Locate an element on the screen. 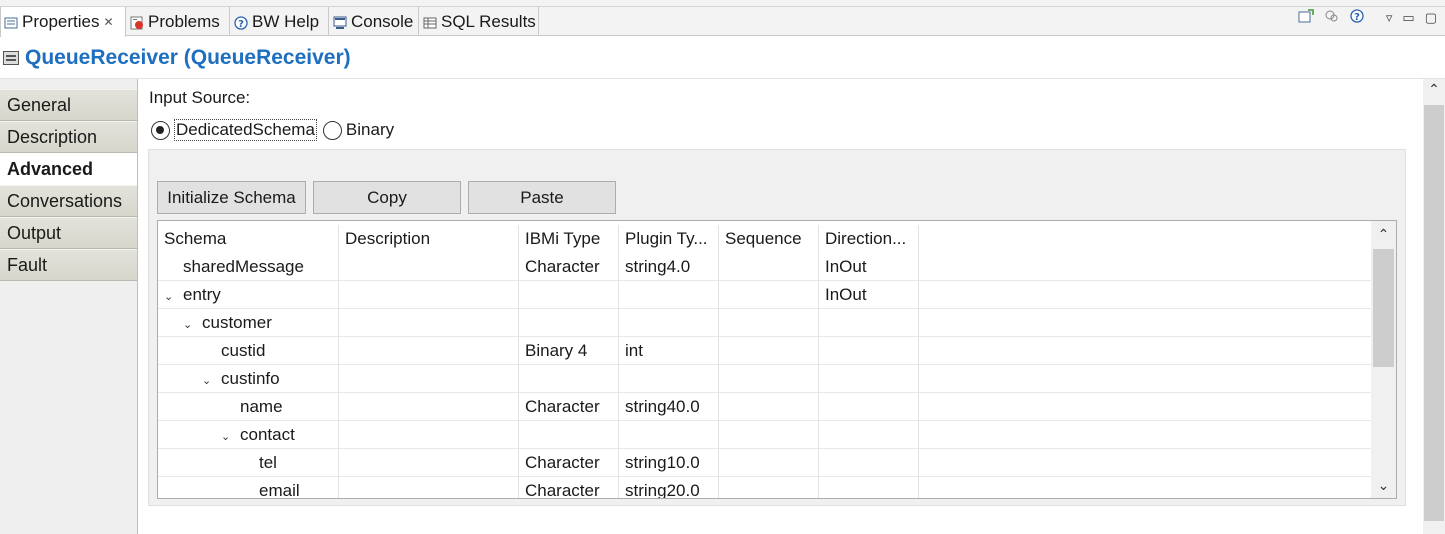 This screenshot has width=1445, height=534. table-row: ⌄ entry InOut is located at coordinates (765, 295).